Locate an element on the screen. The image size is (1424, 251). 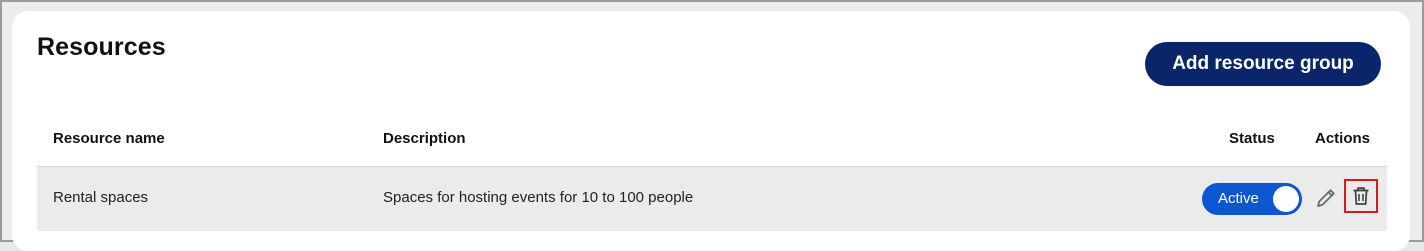
trash-icon is located at coordinates (1361, 196).